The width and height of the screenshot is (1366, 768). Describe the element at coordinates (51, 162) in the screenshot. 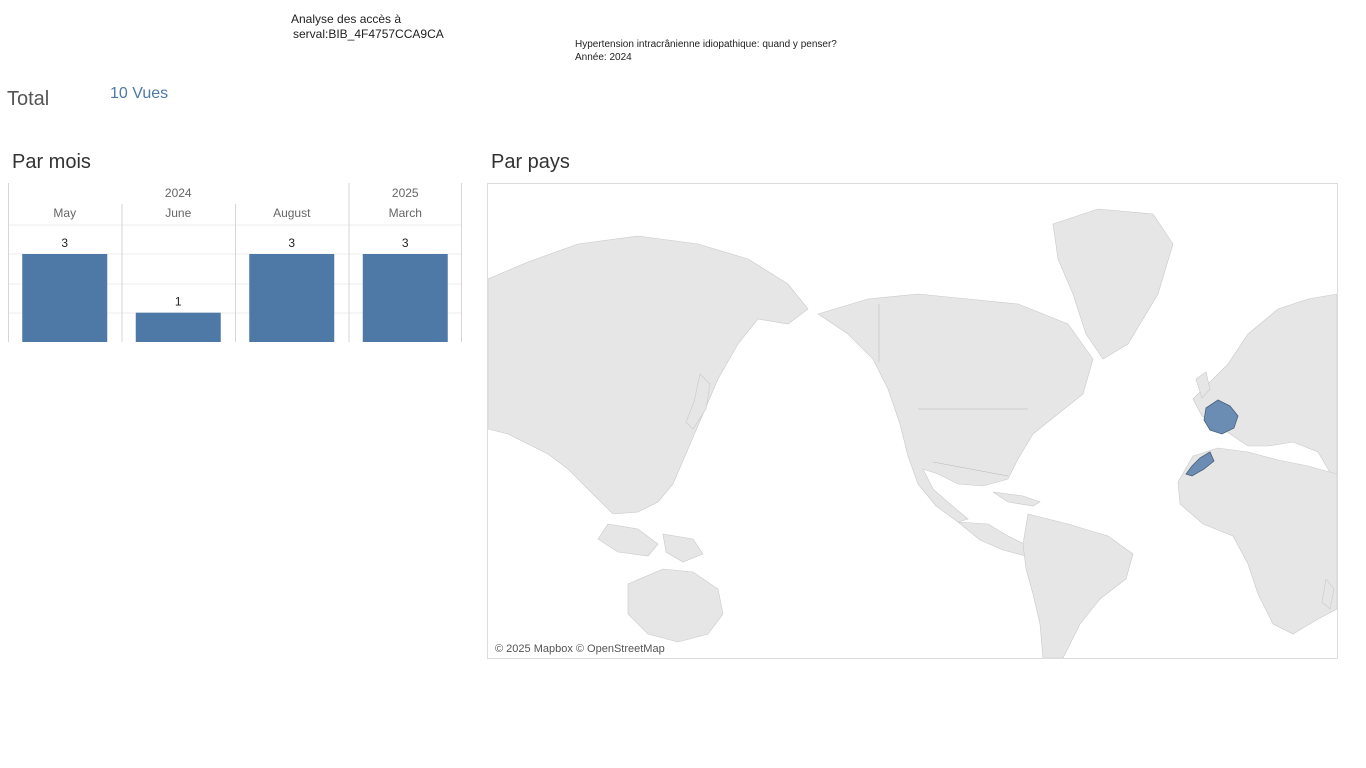

I see `by-month-title: Par mois` at that location.